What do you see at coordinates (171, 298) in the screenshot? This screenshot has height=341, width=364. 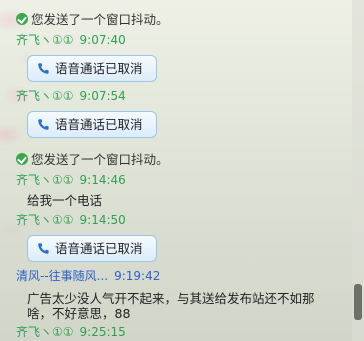 I see `message-text: 广告太少没人气开不起来，与其送给发布站还不如那` at bounding box center [171, 298].